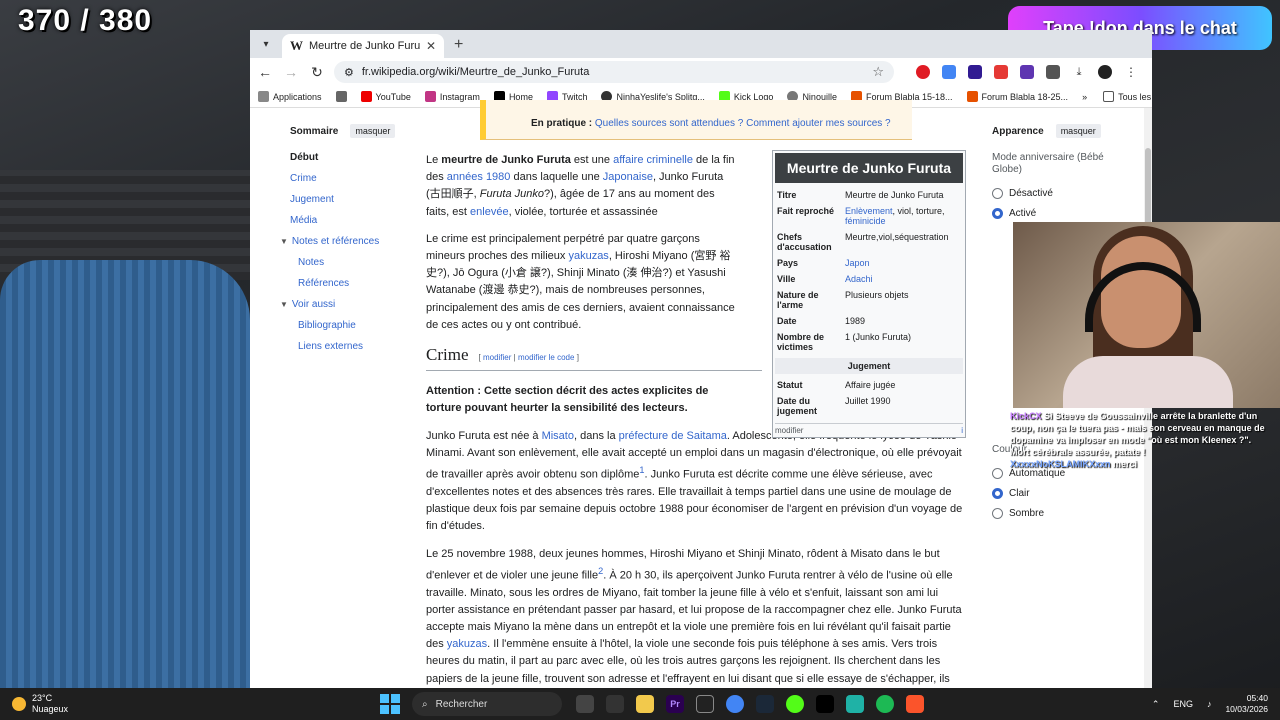 This screenshot has width=1280, height=720. What do you see at coordinates (997, 473) in the screenshot?
I see `radio-icon` at bounding box center [997, 473].